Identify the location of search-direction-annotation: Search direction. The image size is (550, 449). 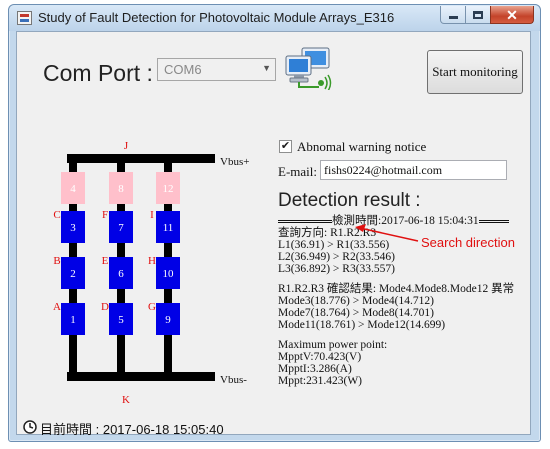
(468, 242).